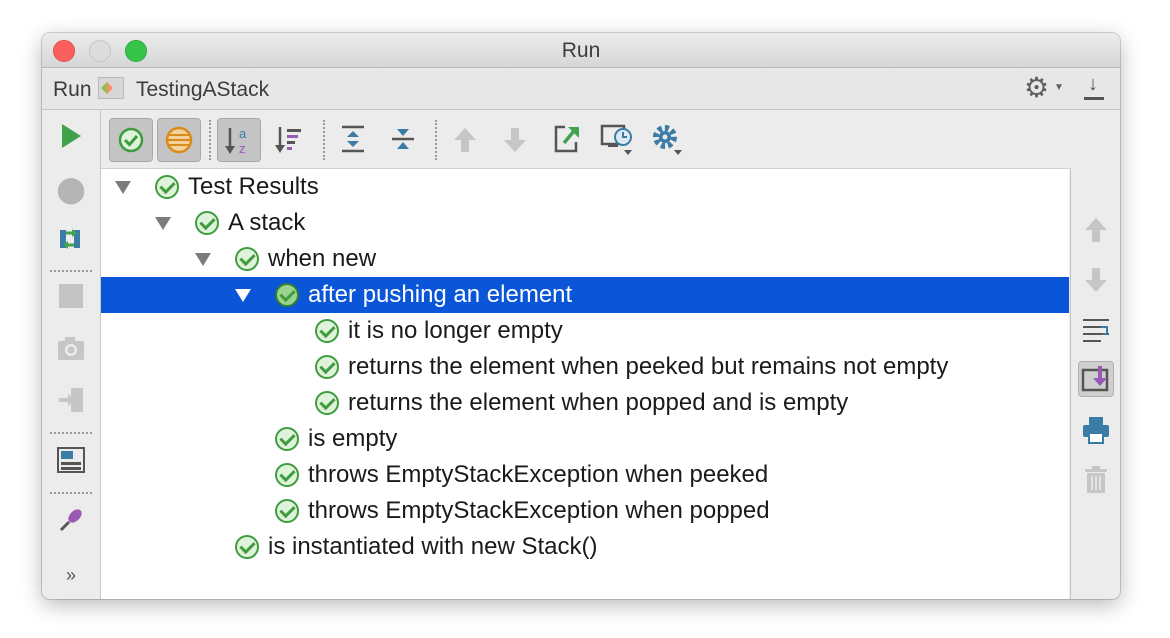 The height and width of the screenshot is (638, 1170). I want to click on tree-row: when new, so click(585, 259).